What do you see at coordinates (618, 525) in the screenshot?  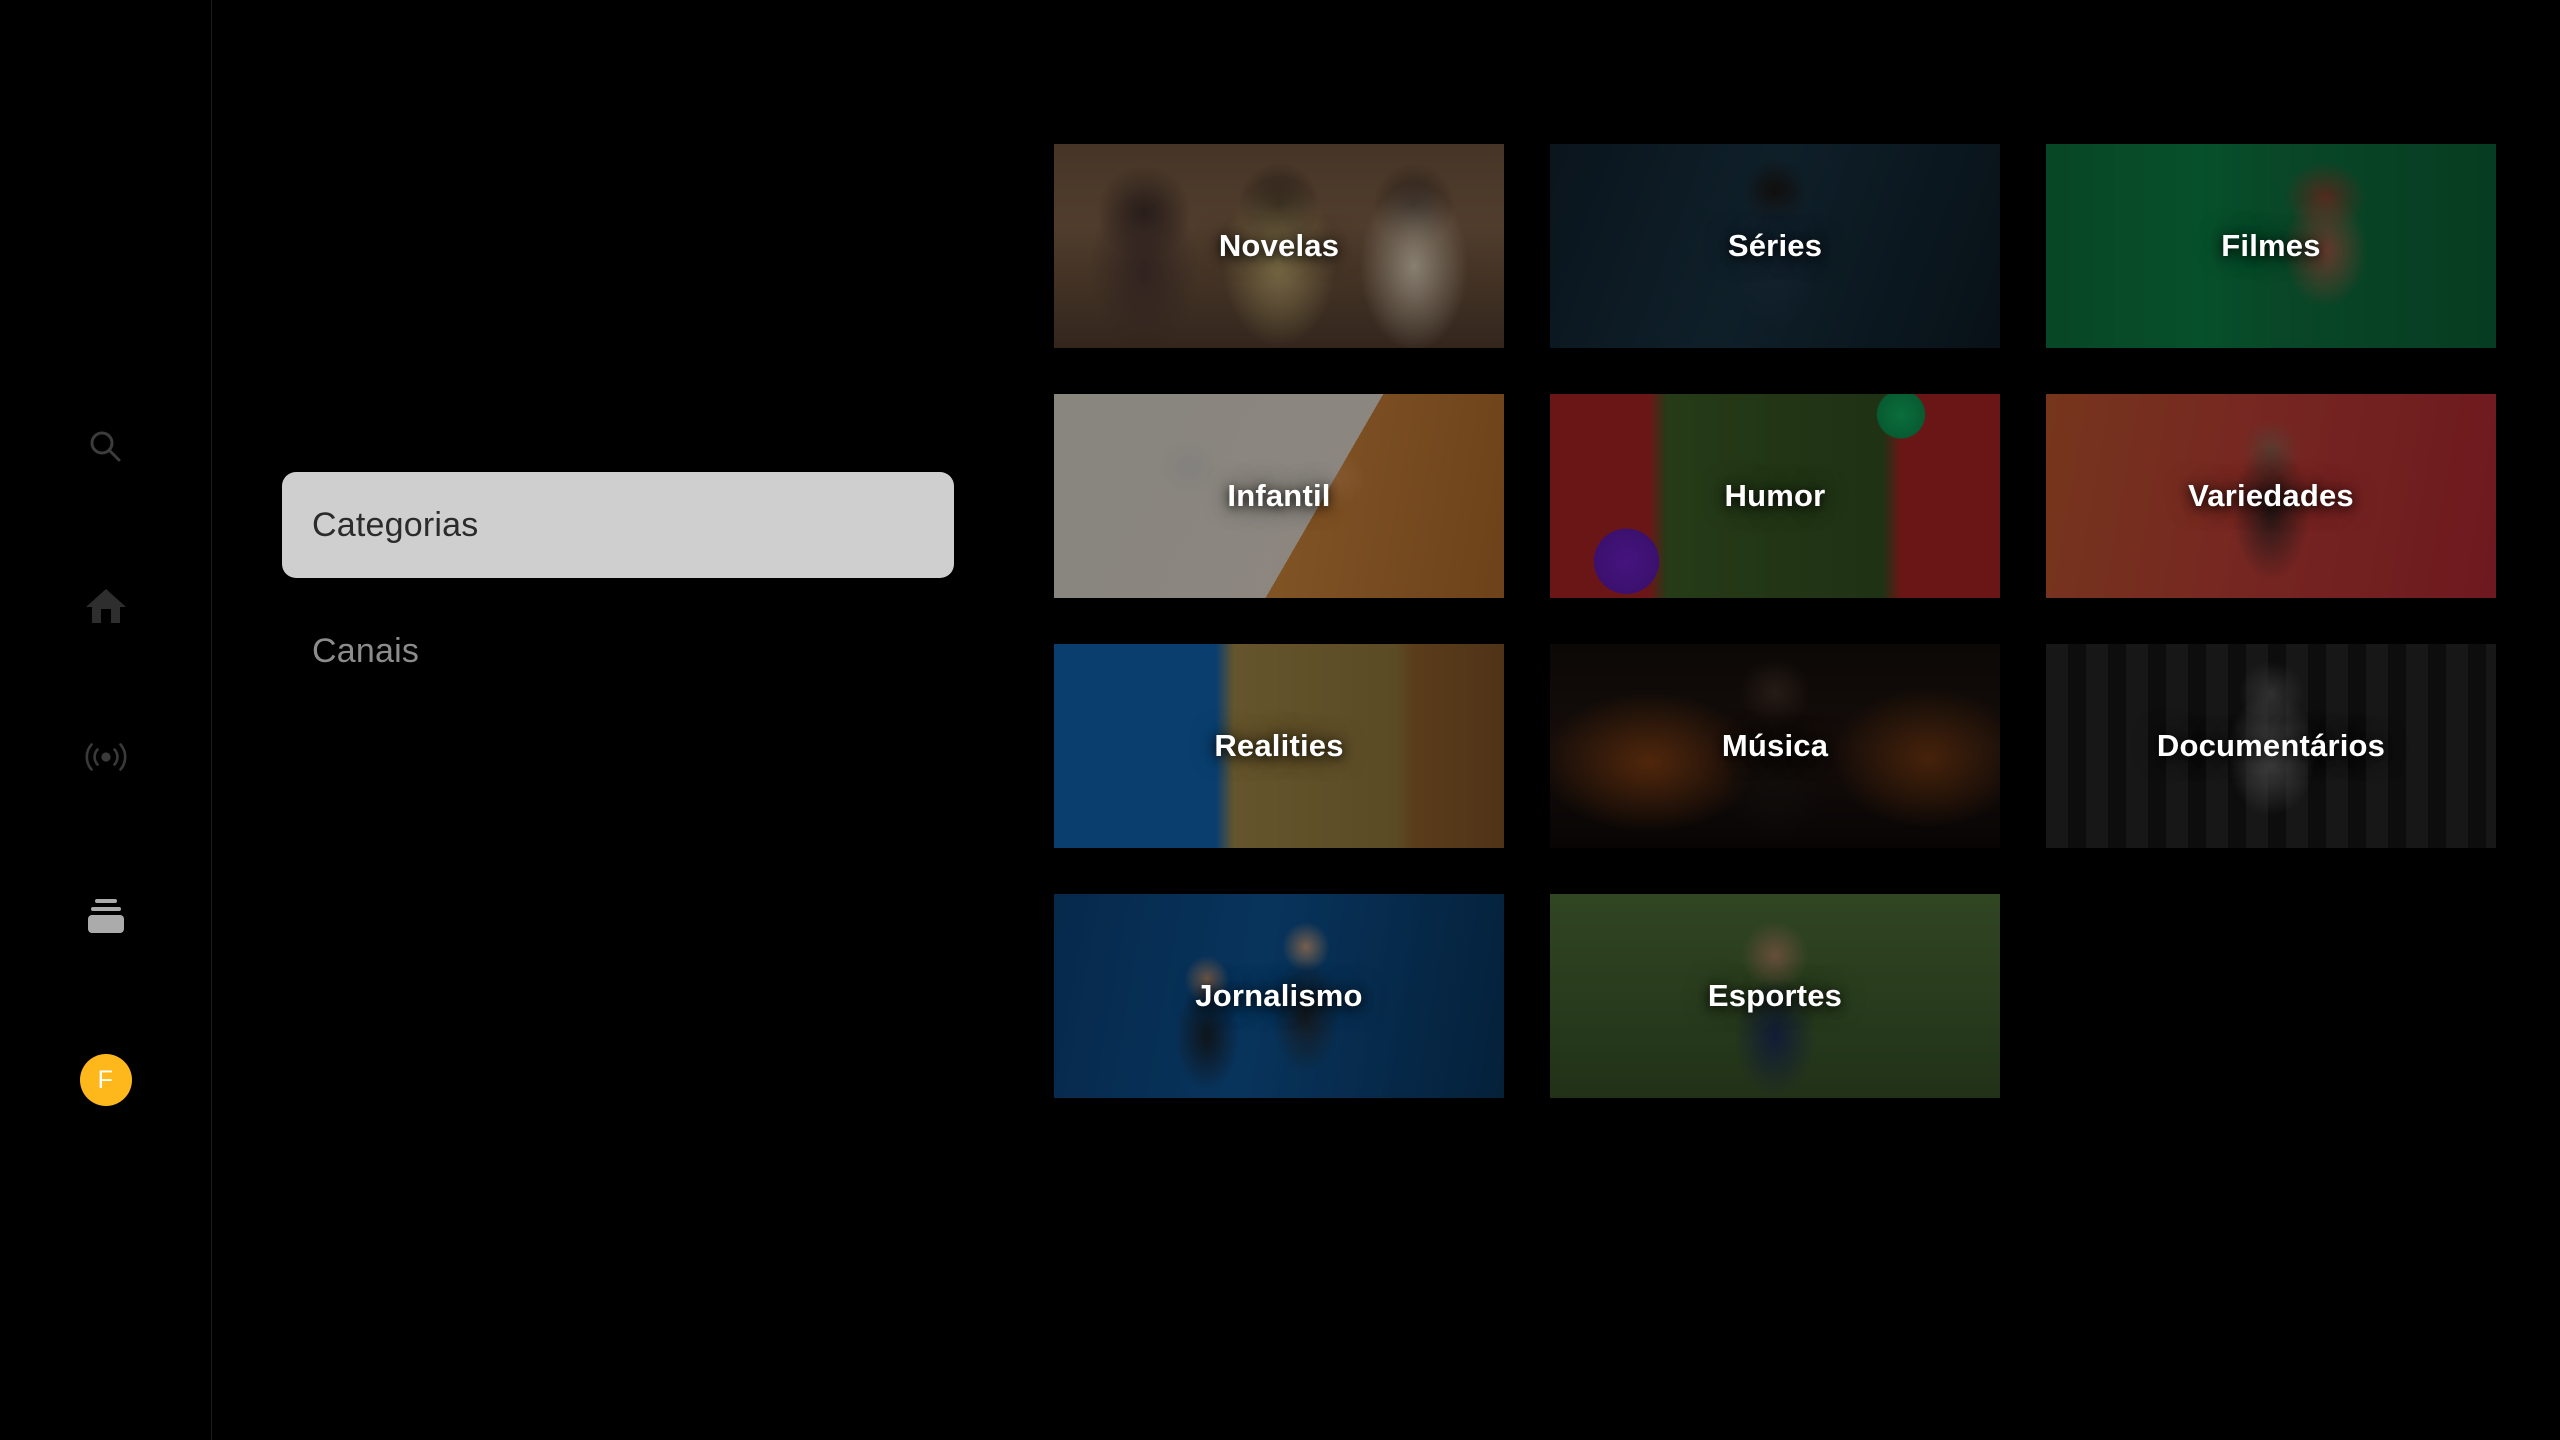 I see `menu-item-categorias: Categorias` at bounding box center [618, 525].